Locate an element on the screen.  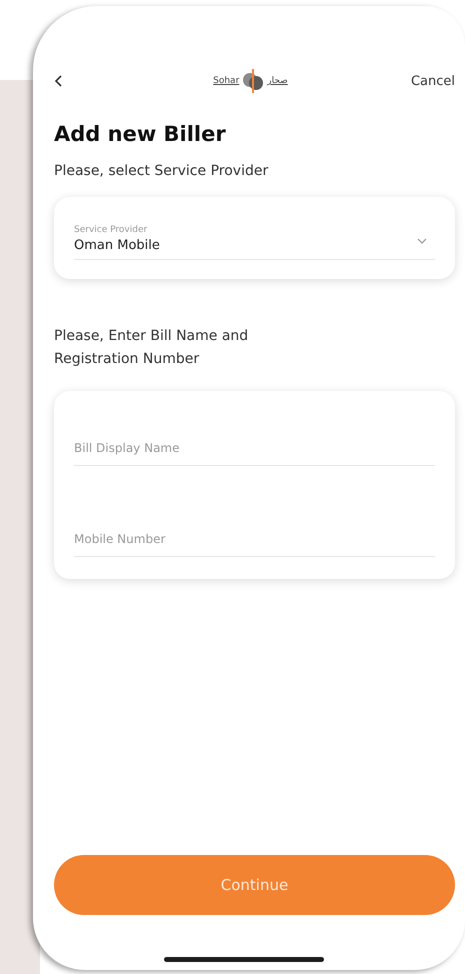
field-label: Service Provider is located at coordinates (111, 230).